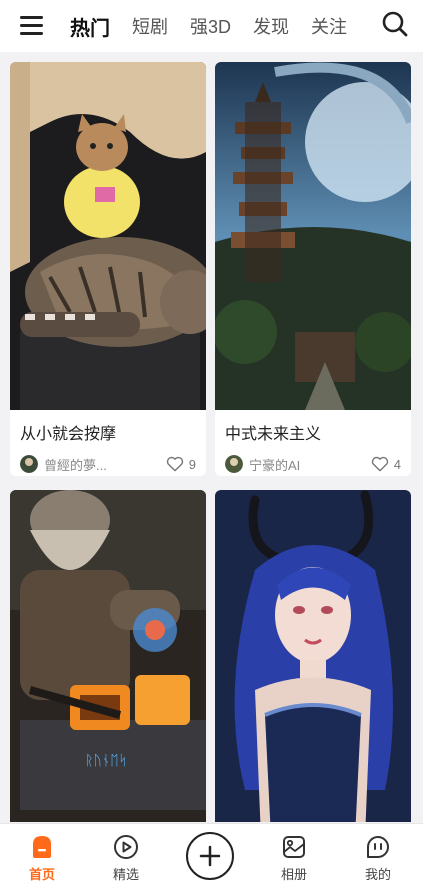  I want to click on nav-featured: 精选, so click(126, 858).